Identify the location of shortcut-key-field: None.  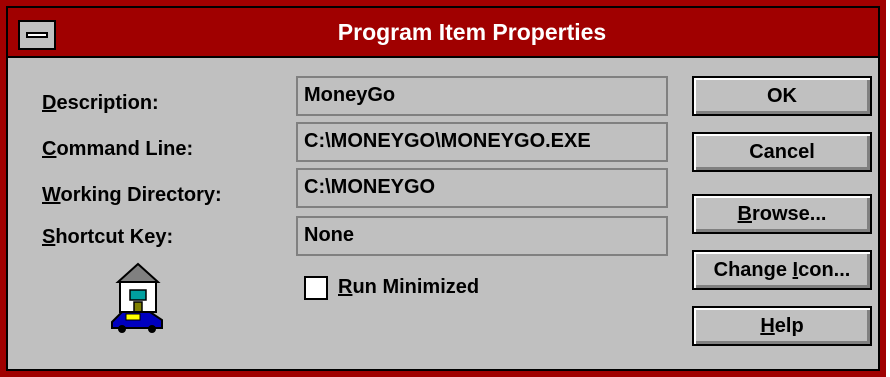
(482, 236).